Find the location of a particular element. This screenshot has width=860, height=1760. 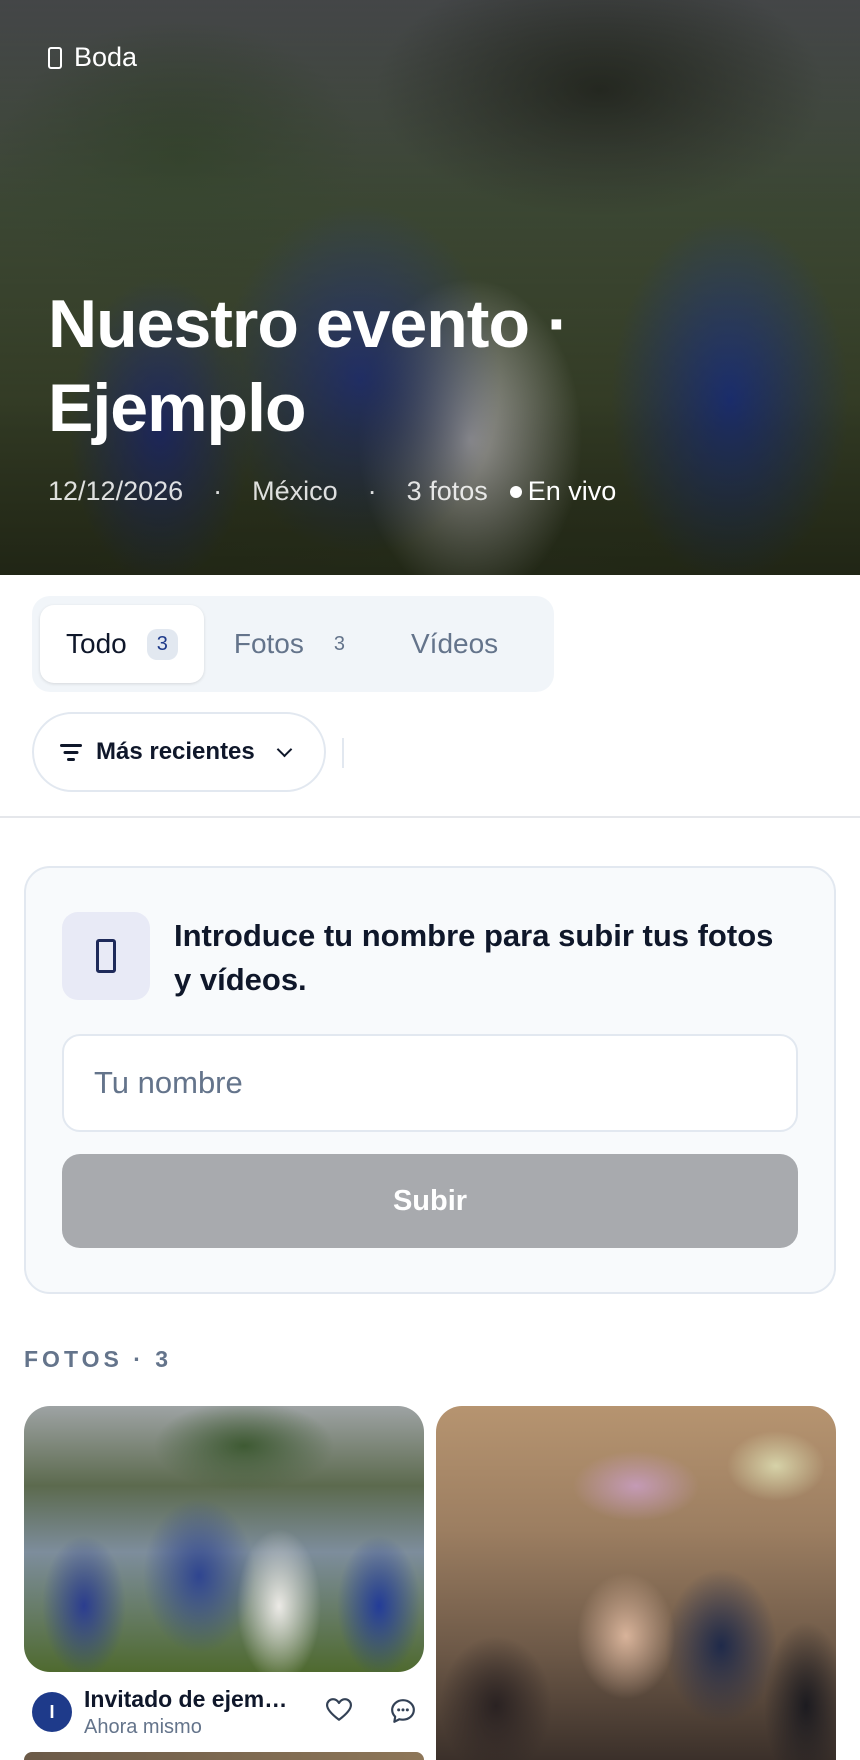

event-category: Boda is located at coordinates (92, 57).